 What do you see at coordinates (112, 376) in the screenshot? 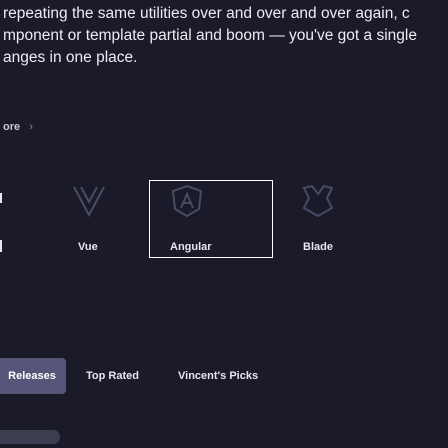
I see `tab-top-rated: Top Rated` at bounding box center [112, 376].